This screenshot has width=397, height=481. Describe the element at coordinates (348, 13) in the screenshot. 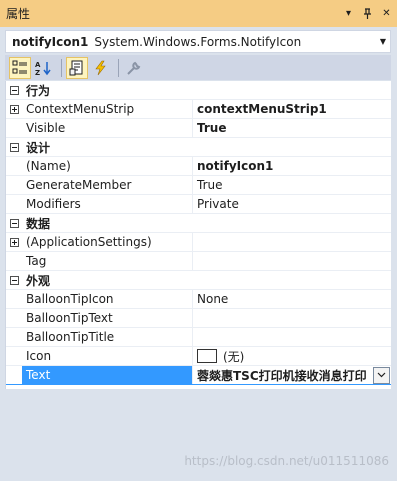

I see `window-position-dropdown-icon: ▾` at that location.